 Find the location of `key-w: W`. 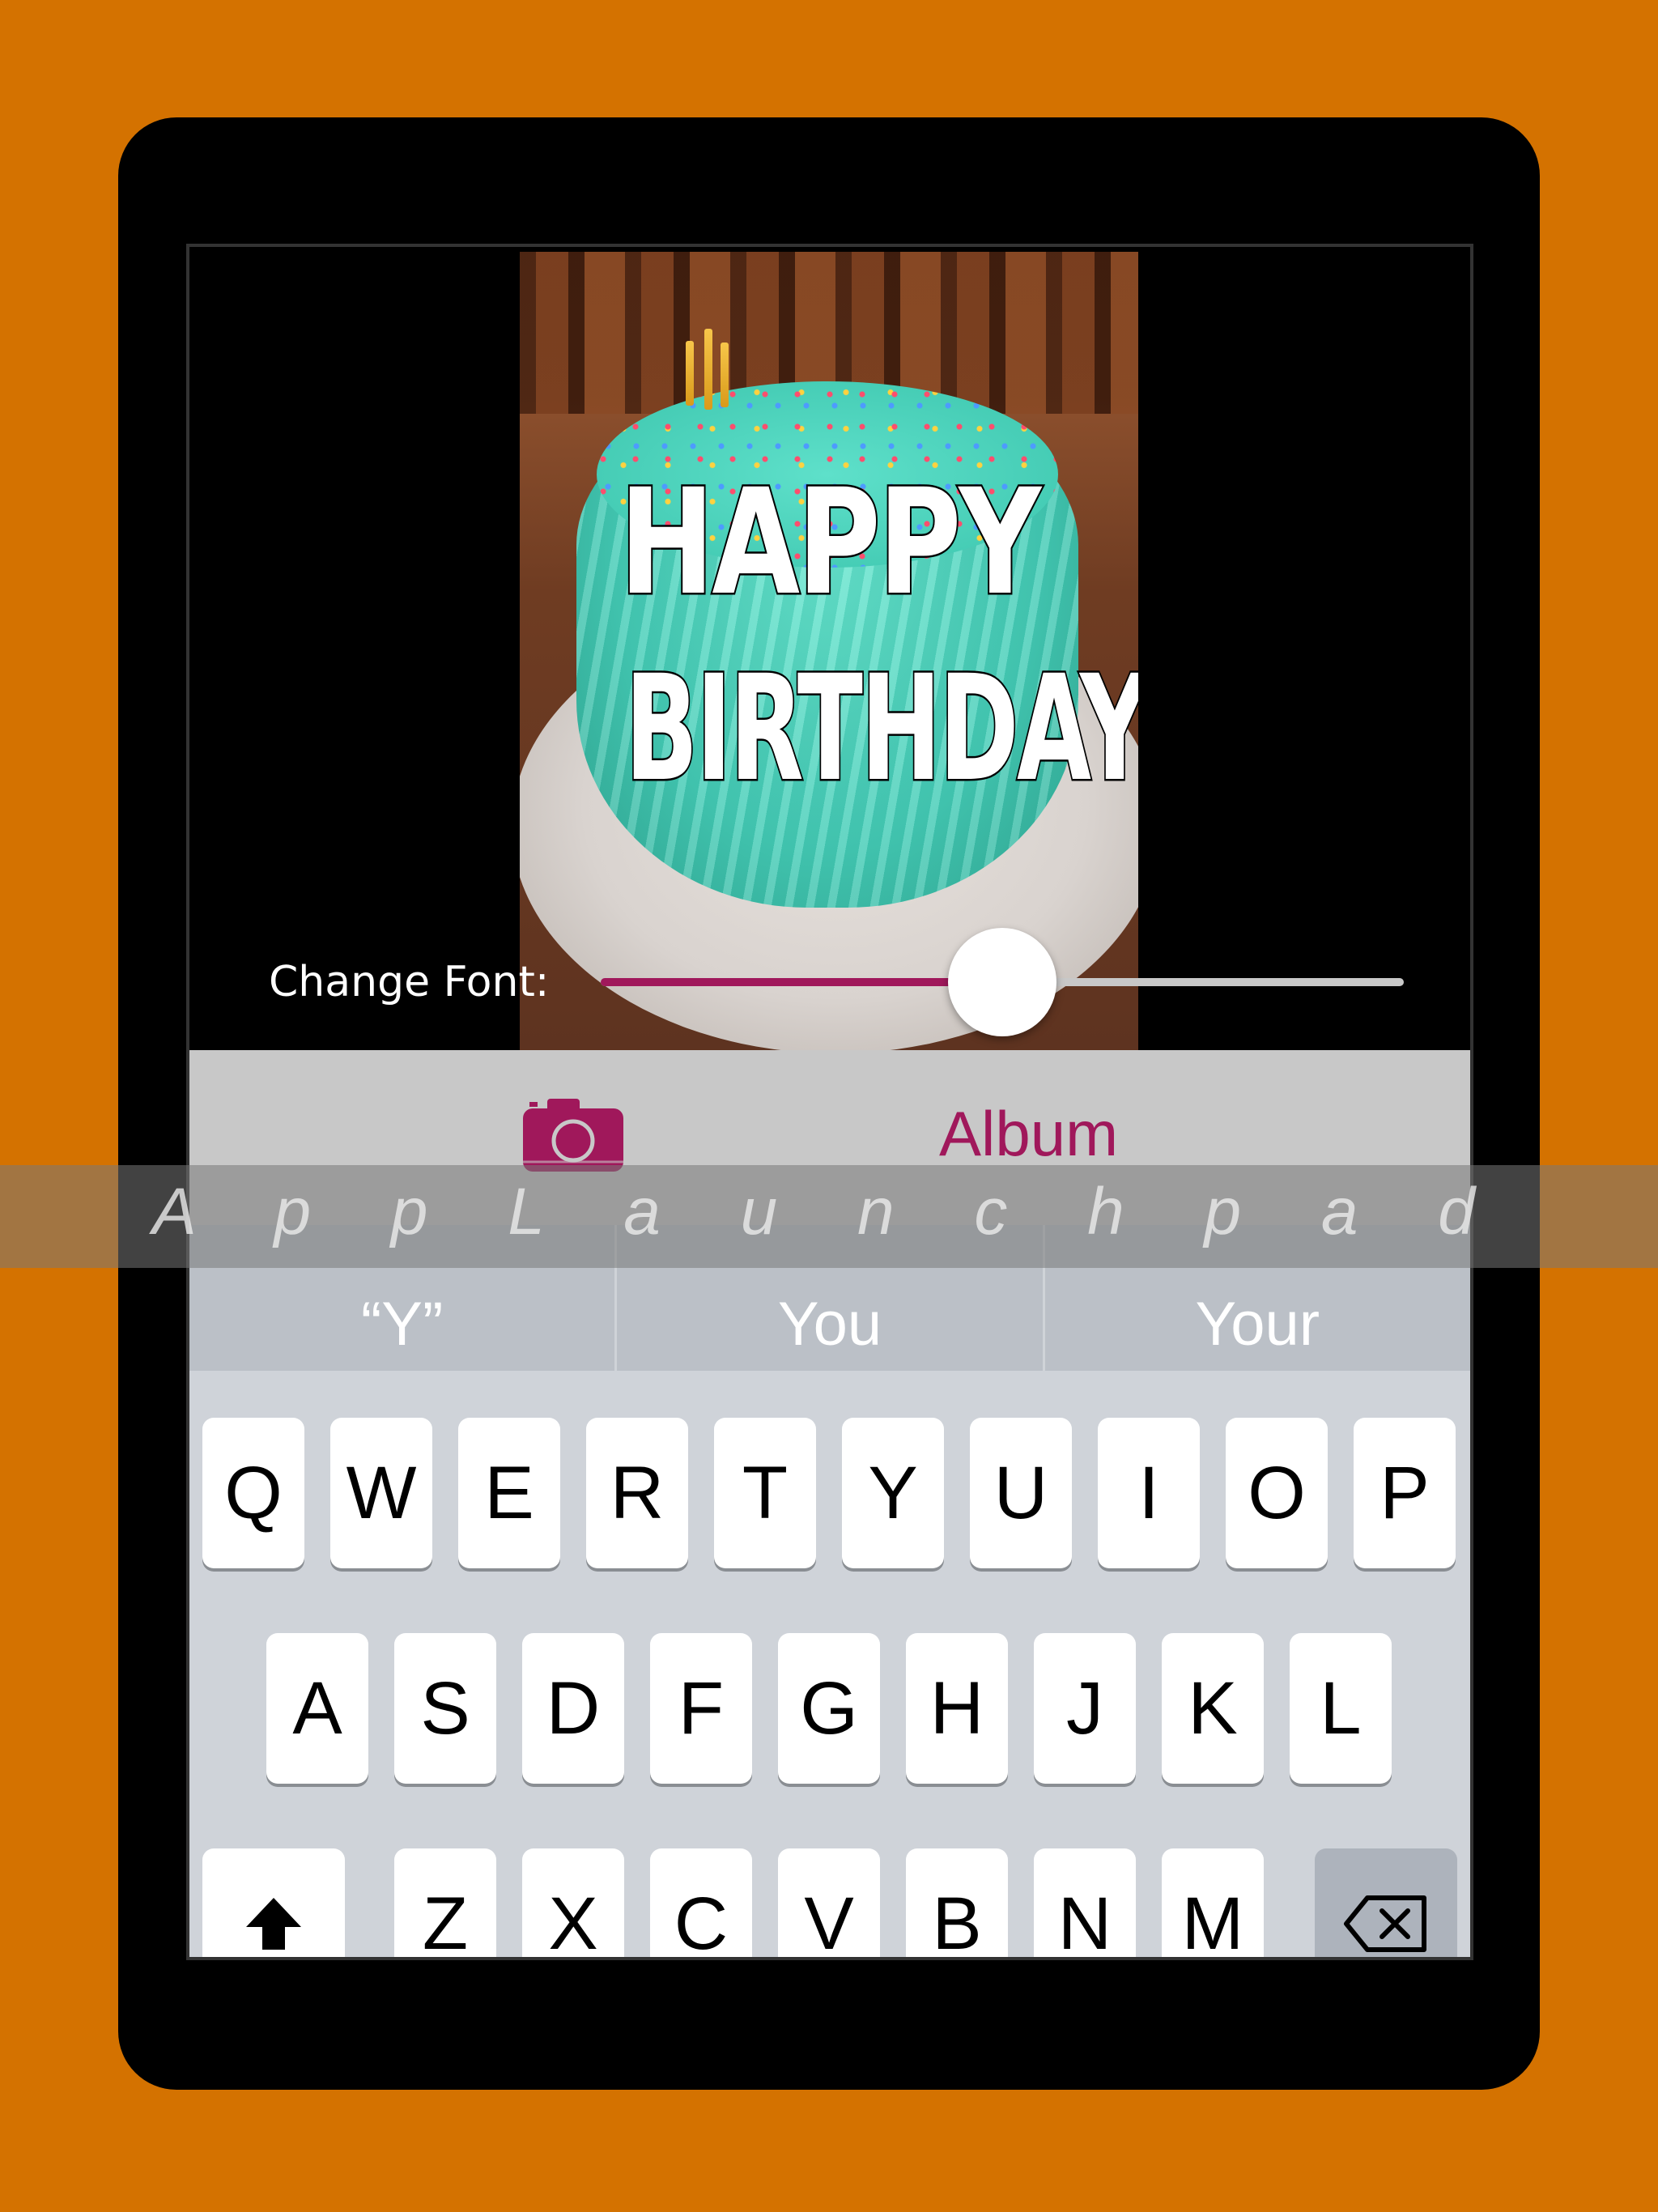

key-w: W is located at coordinates (381, 1493).